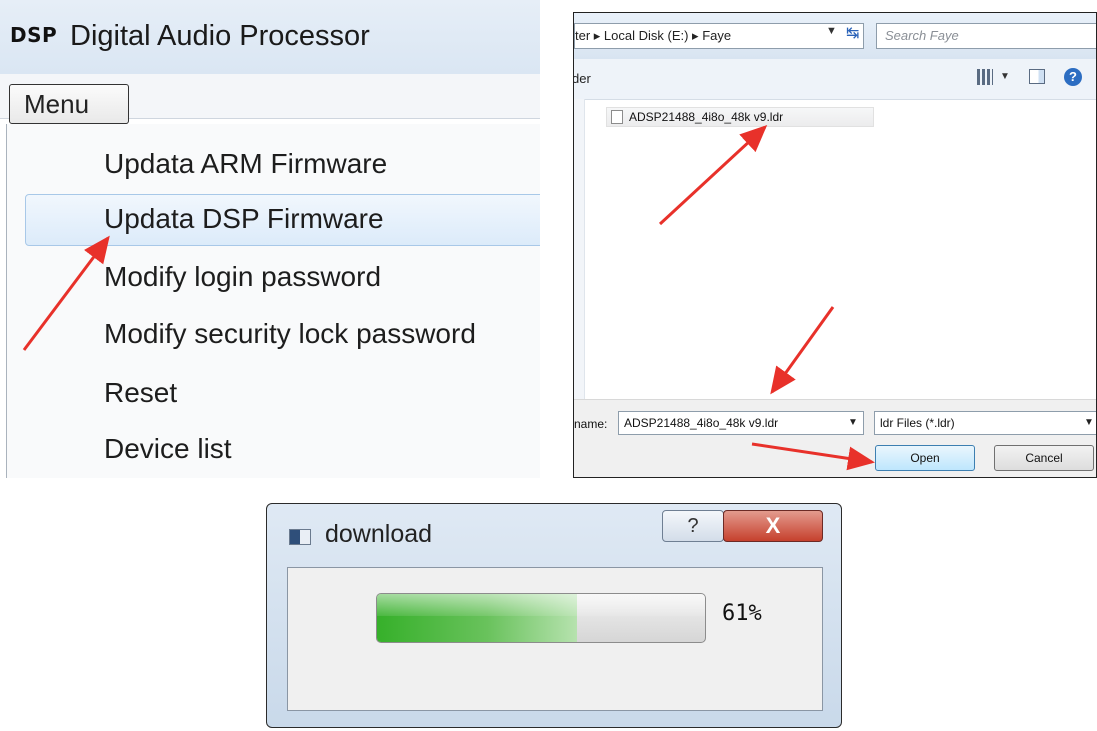 Image resolution: width=1097 pixels, height=731 pixels. What do you see at coordinates (719, 36) in the screenshot?
I see `breadcrumb: ter ▸ Local Disk (E:) ▸ Faye` at bounding box center [719, 36].